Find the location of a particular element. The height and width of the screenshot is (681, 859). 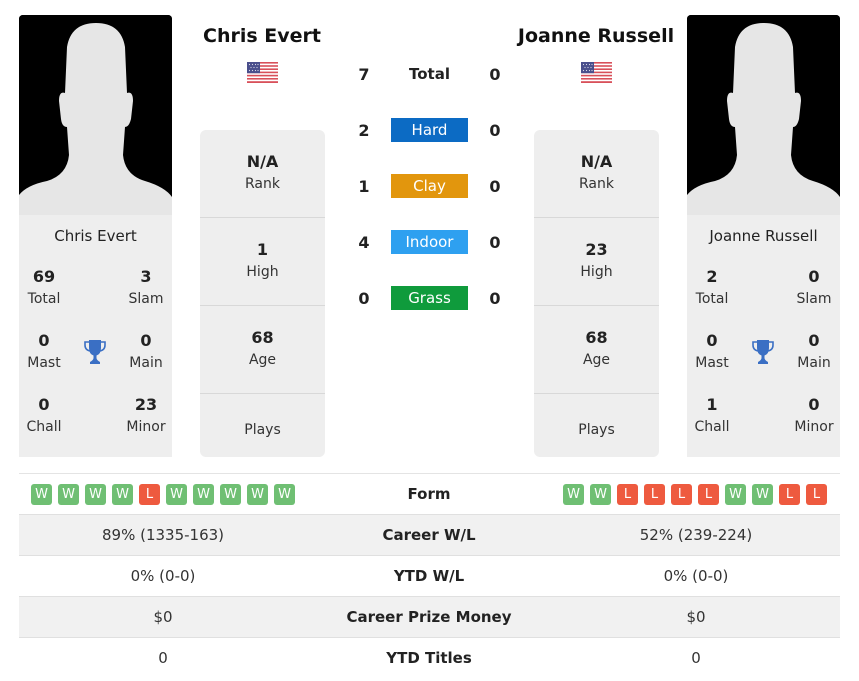

high-cell-left: 1 High is located at coordinates (262, 262).